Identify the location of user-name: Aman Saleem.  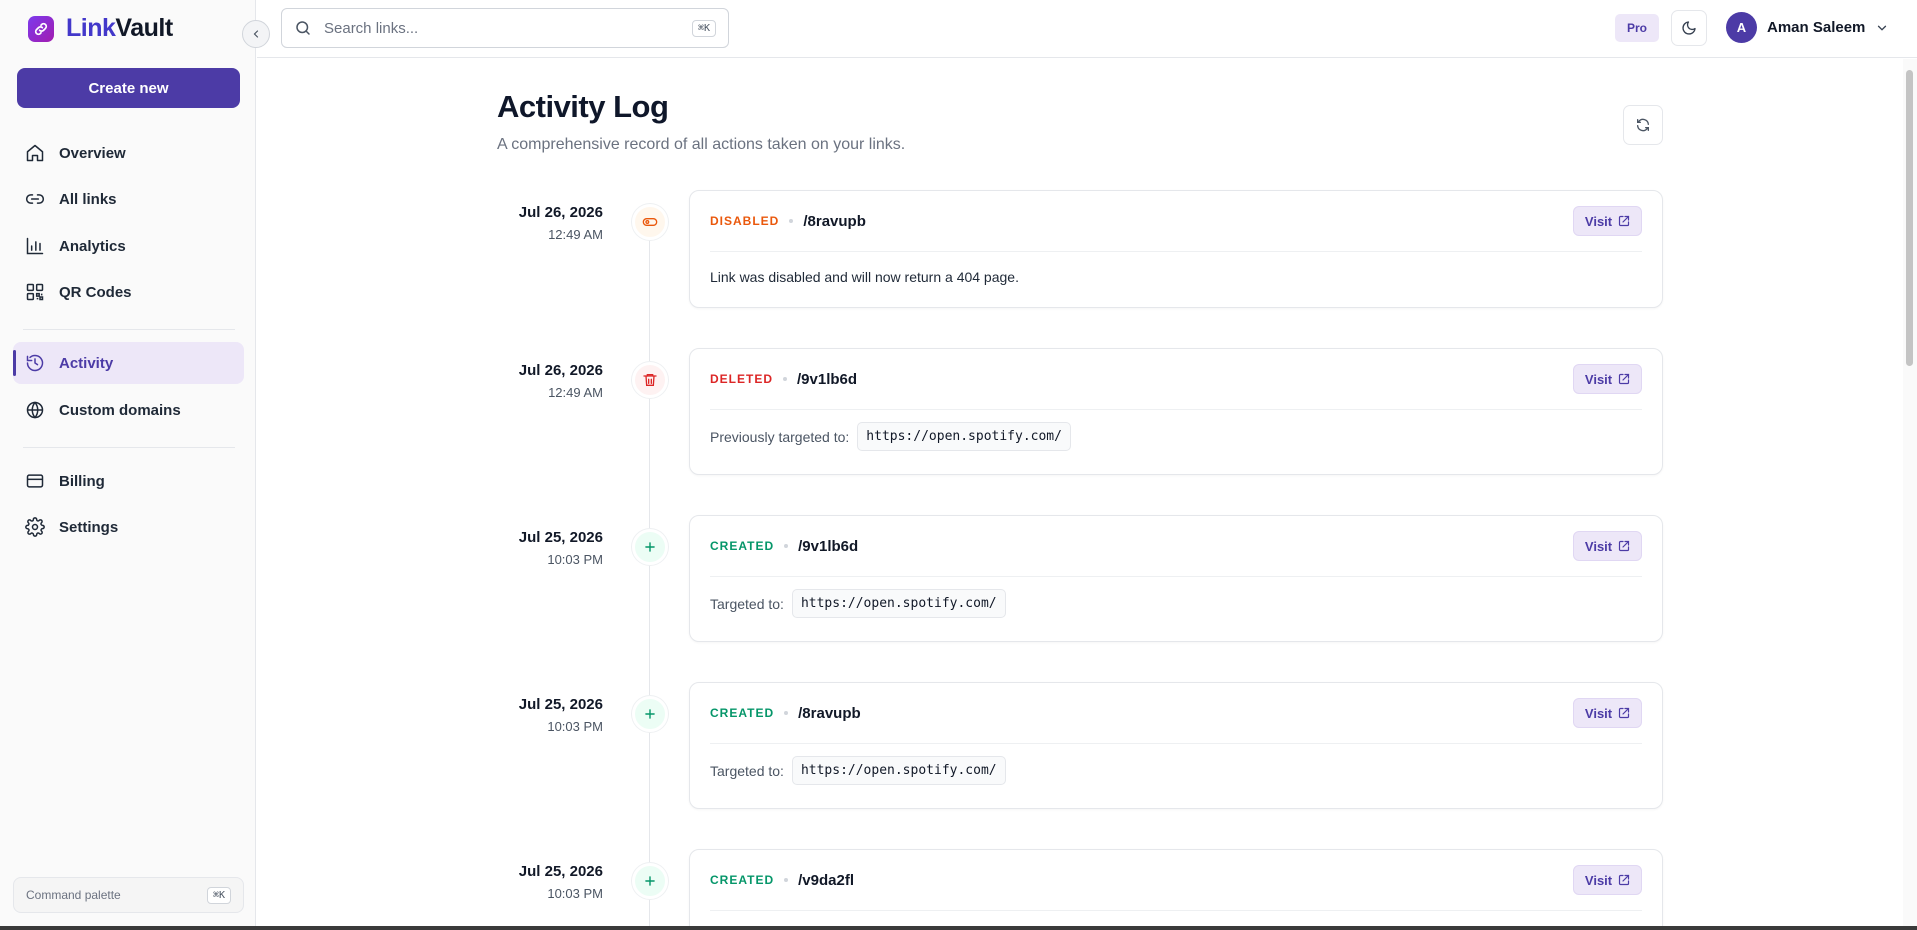
(1816, 27).